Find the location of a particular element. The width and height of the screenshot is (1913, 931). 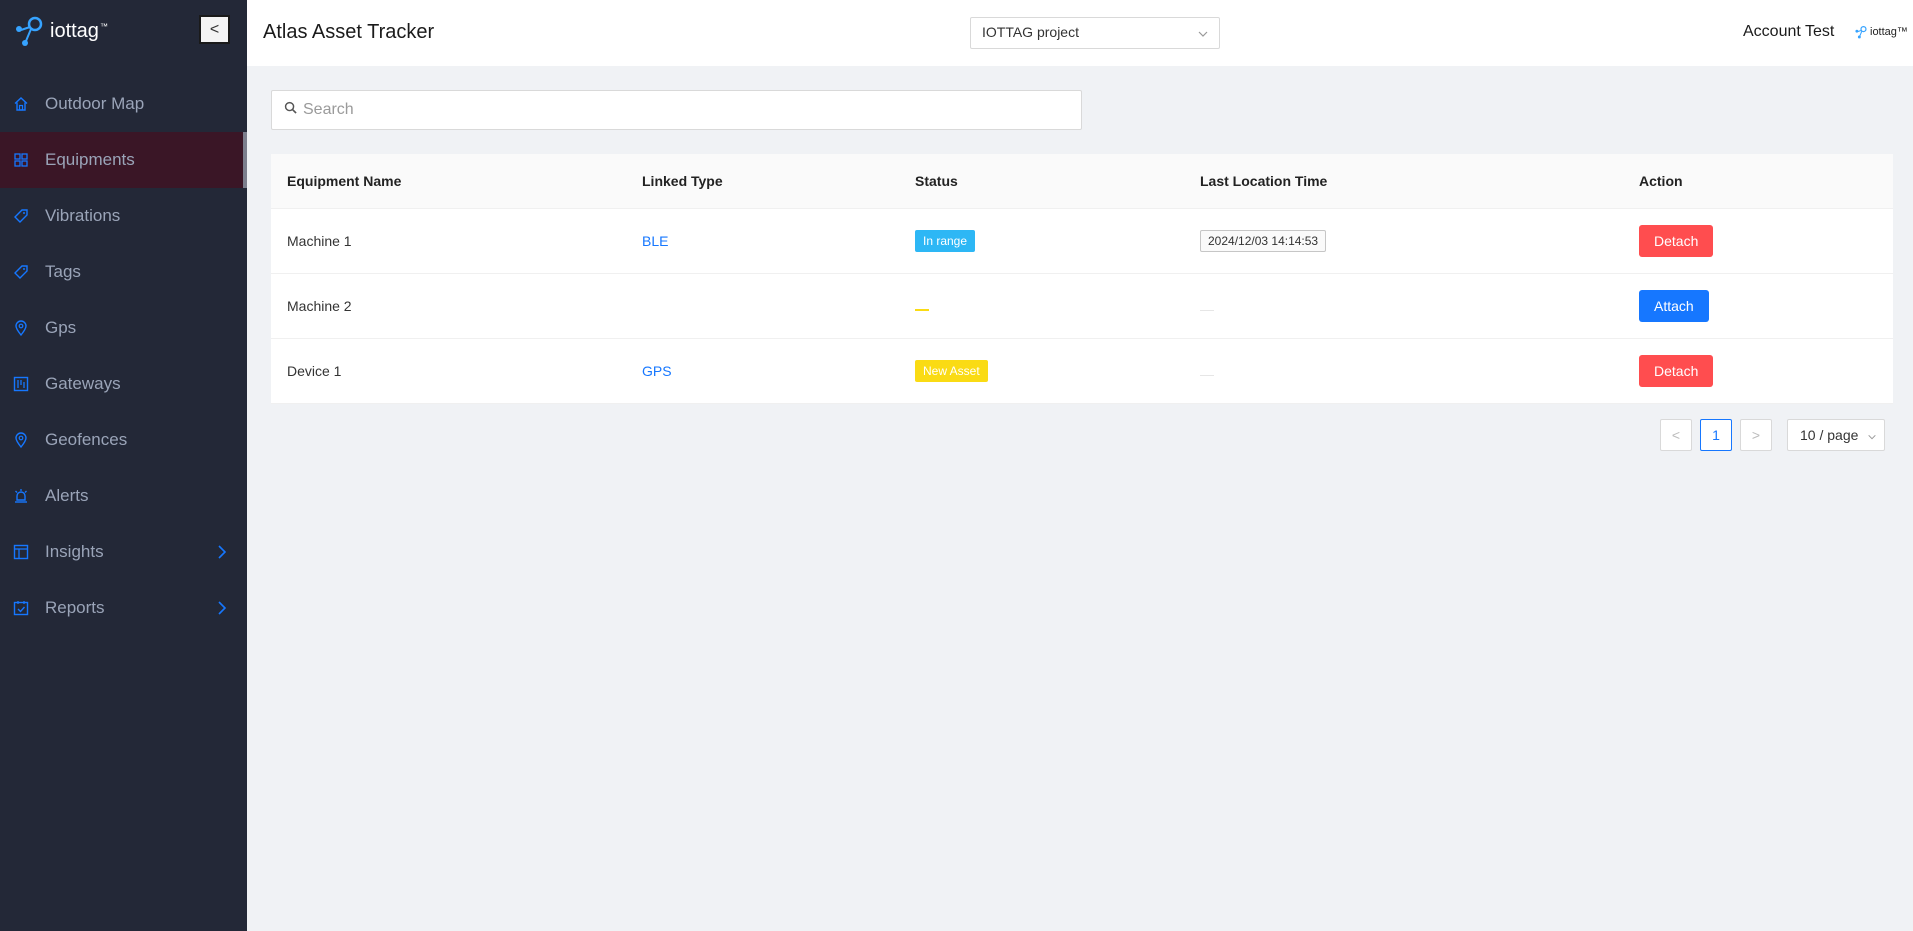

linked-type-link: BLE is located at coordinates (655, 241).